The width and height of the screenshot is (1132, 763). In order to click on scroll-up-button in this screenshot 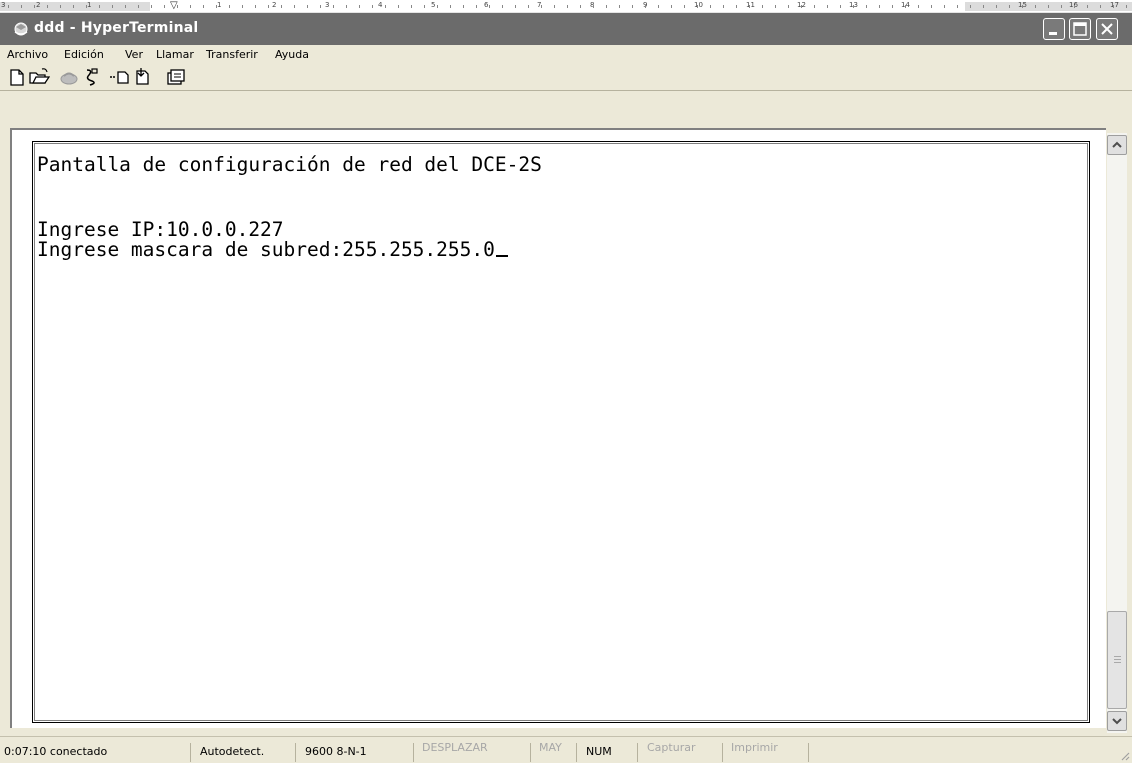, I will do `click(1117, 145)`.